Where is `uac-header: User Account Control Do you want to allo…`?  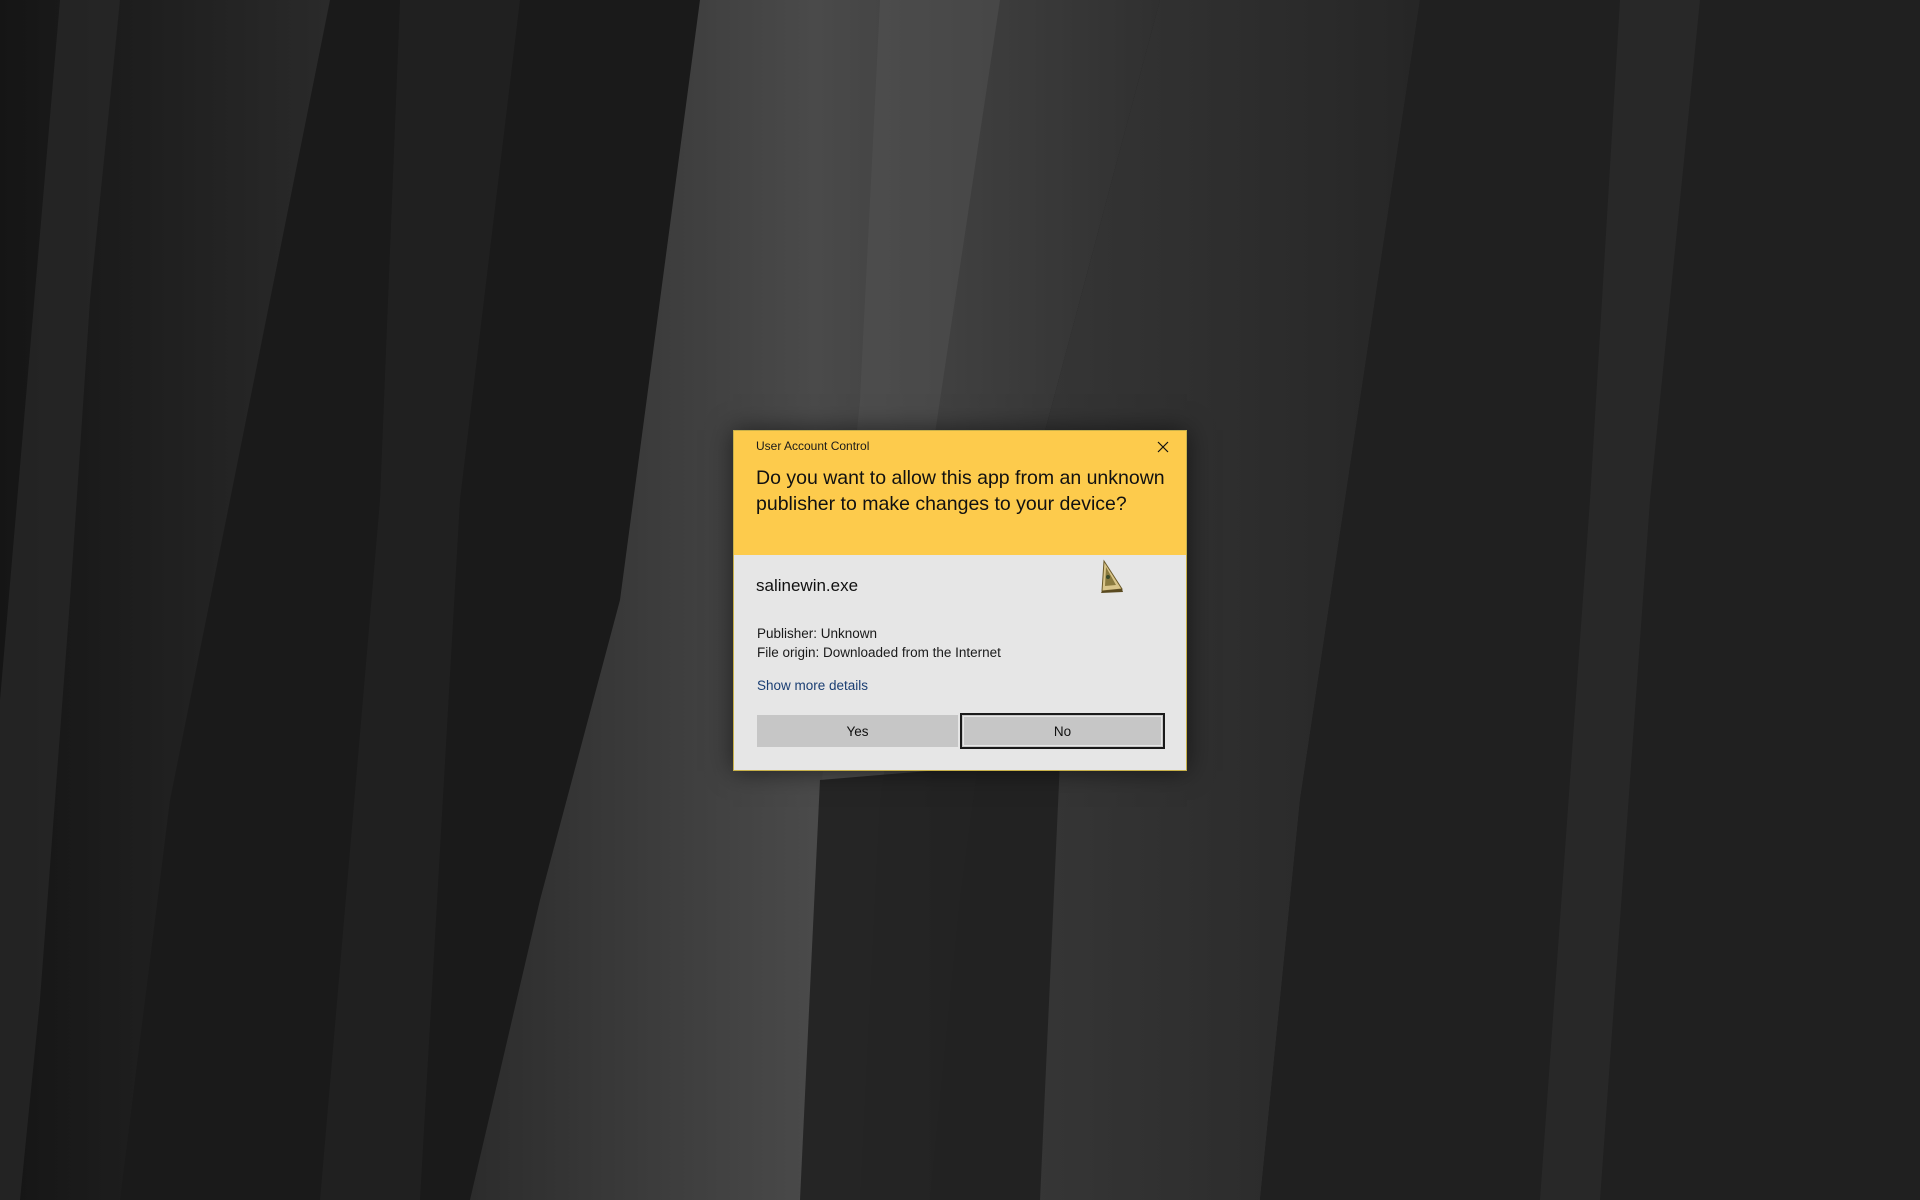 uac-header: User Account Control Do you want to allo… is located at coordinates (960, 493).